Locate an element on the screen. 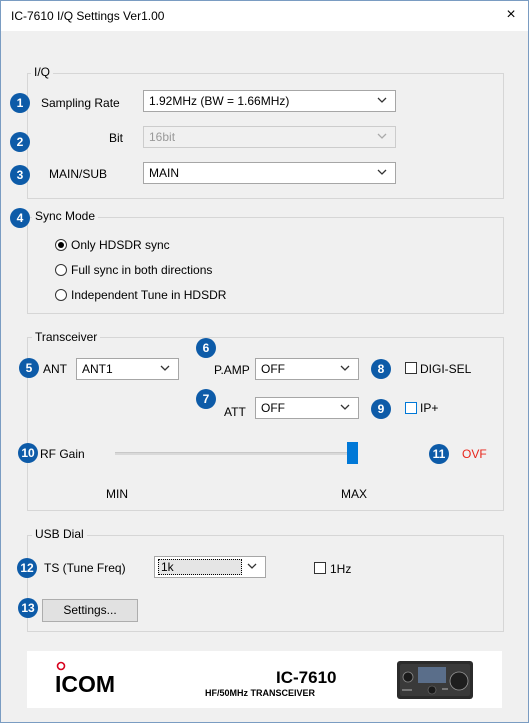 The height and width of the screenshot is (723, 529). window-title: IC-7610 I/Q Settings Ver1.00 is located at coordinates (88, 16).